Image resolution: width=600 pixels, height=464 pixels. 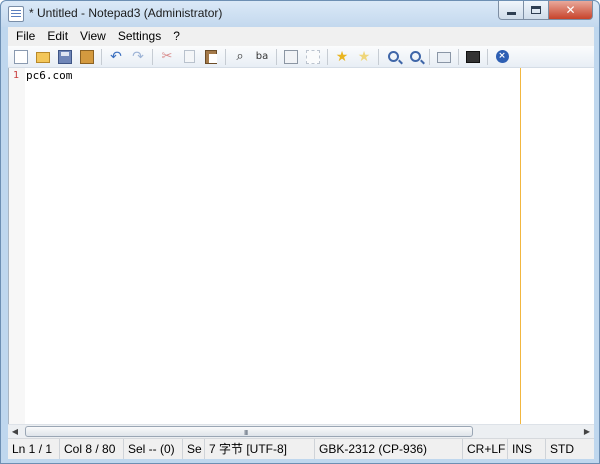 I want to click on maximize-button, so click(x=536, y=10).